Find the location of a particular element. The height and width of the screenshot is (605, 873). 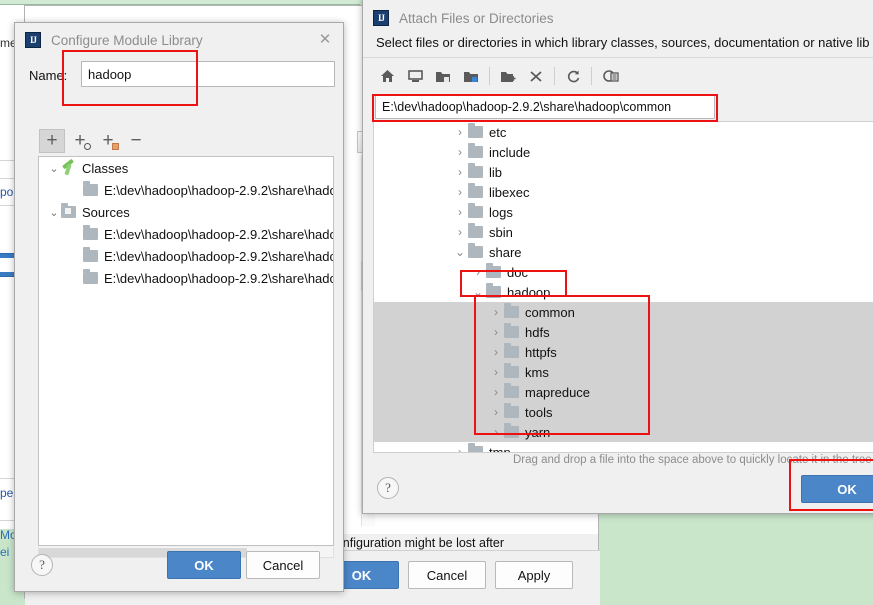

project-structure-cancel-button: Cancel is located at coordinates (447, 575).